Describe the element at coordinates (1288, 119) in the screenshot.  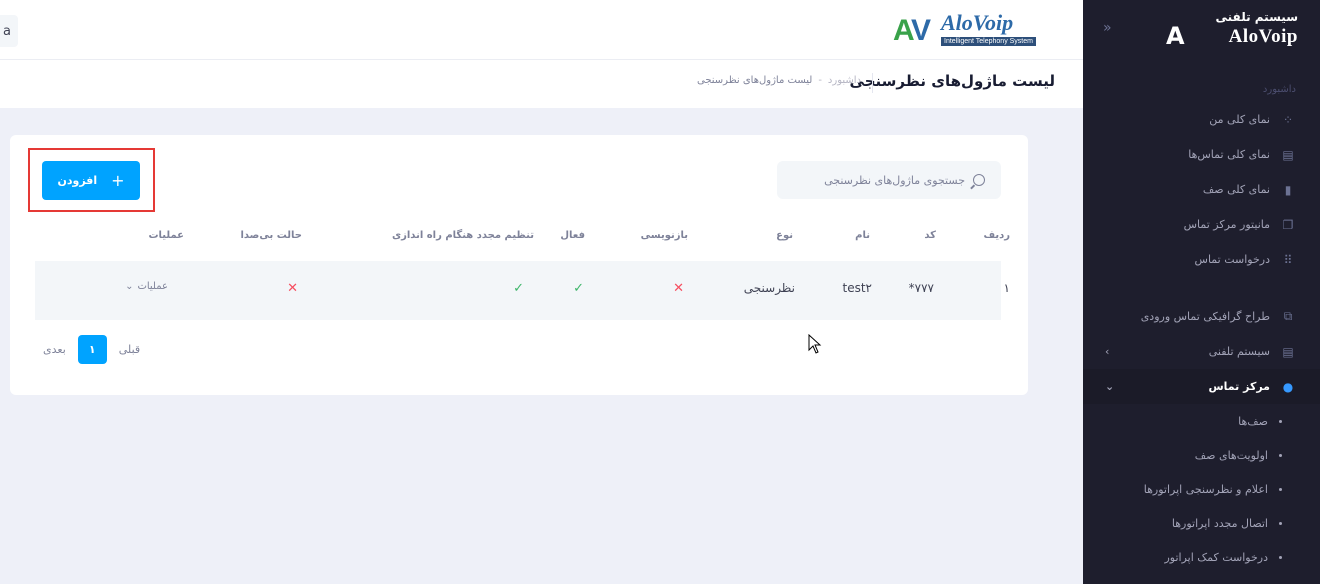
I see `diamond-dots-icon: ⁘` at that location.